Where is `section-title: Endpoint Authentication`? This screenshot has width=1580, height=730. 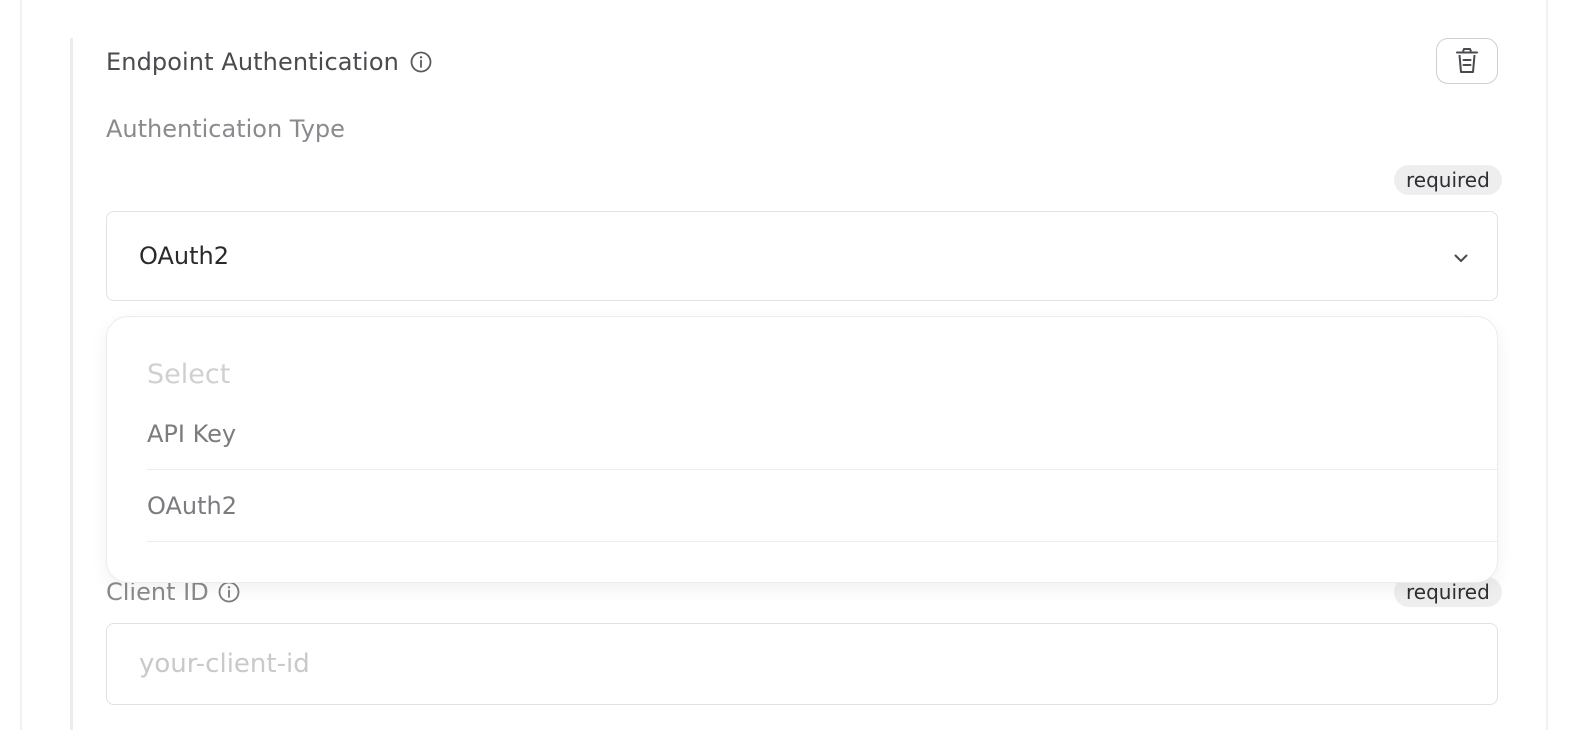 section-title: Endpoint Authentication is located at coordinates (252, 62).